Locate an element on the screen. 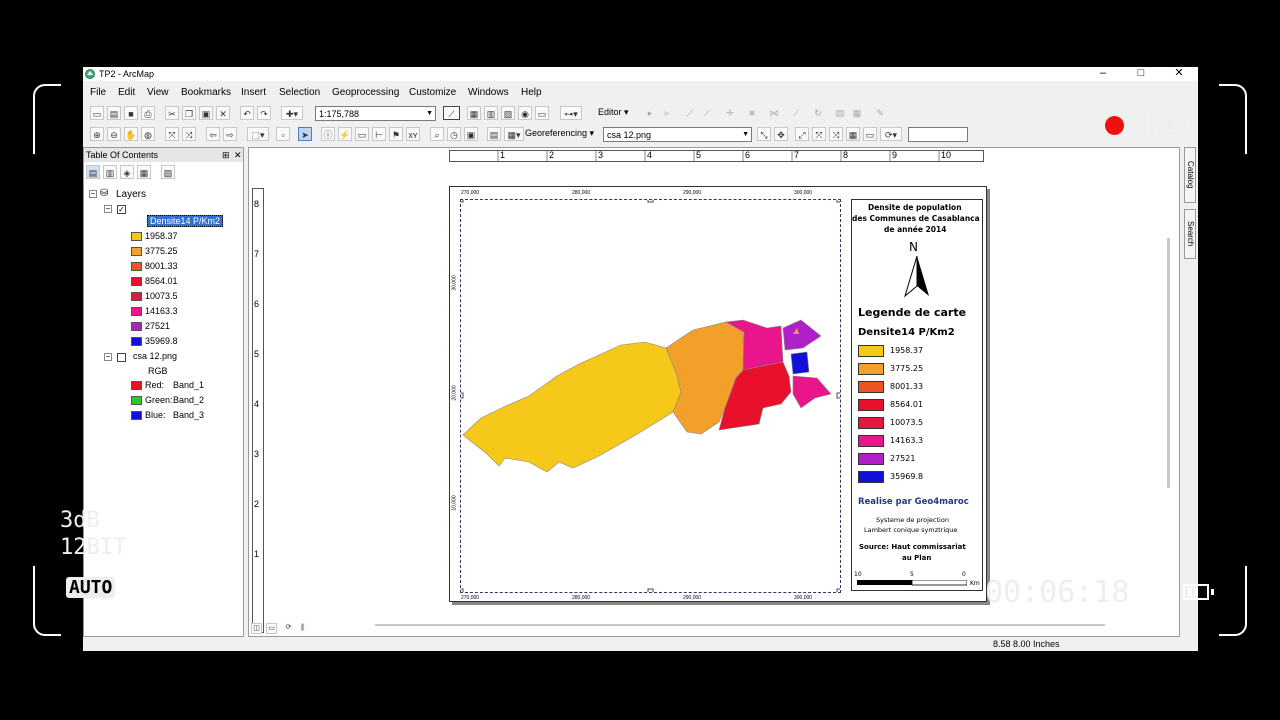 The height and width of the screenshot is (720, 1280). cut-icon: ✂ is located at coordinates (172, 113).